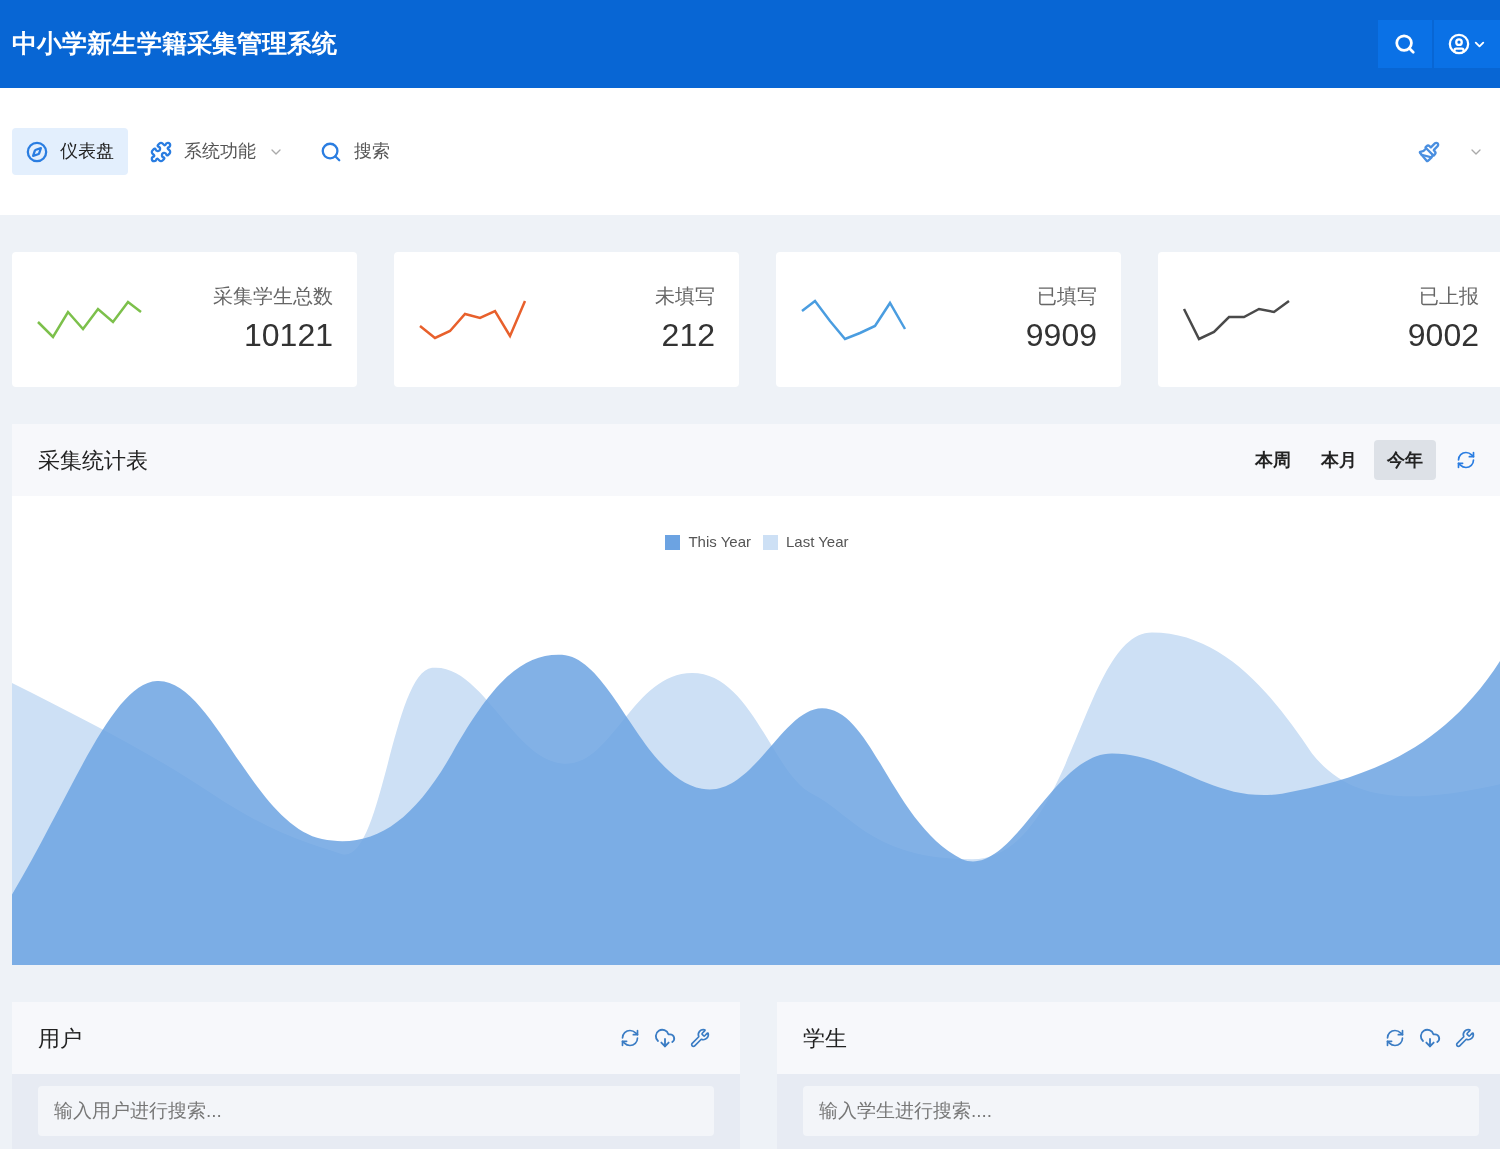 Image resolution: width=1500 pixels, height=1149 pixels. Describe the element at coordinates (161, 151) in the screenshot. I see `puzzle-icon` at that location.